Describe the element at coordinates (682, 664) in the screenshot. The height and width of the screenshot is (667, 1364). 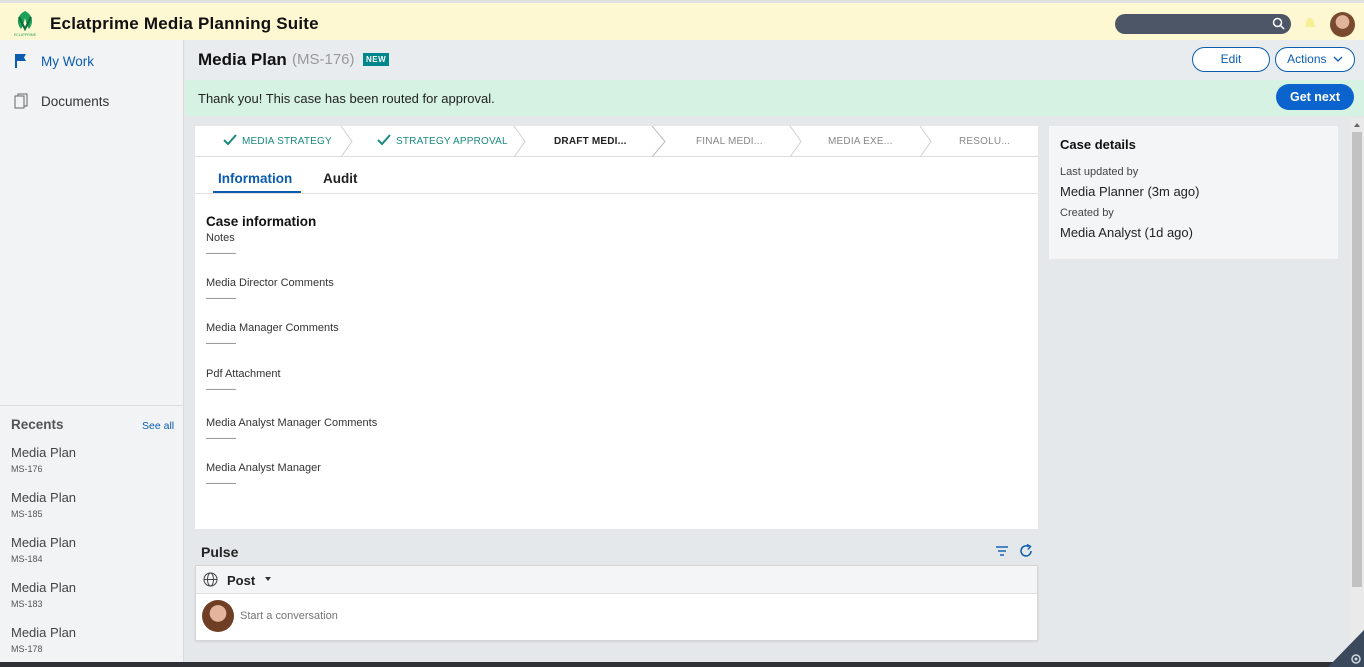
I see `bottom-strip` at that location.